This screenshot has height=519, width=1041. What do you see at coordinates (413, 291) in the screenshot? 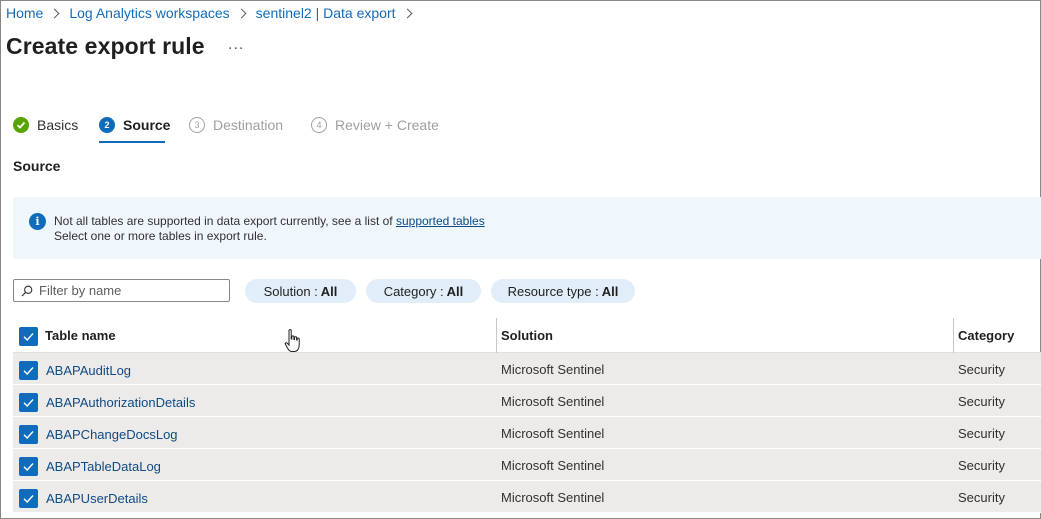
I see `pill-label: Category :` at bounding box center [413, 291].